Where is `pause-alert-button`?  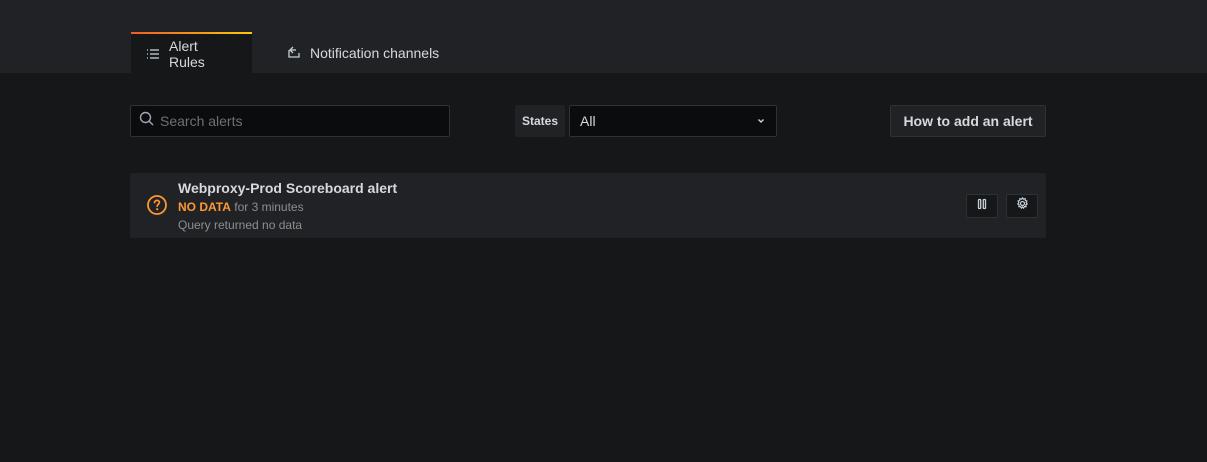
pause-alert-button is located at coordinates (982, 206).